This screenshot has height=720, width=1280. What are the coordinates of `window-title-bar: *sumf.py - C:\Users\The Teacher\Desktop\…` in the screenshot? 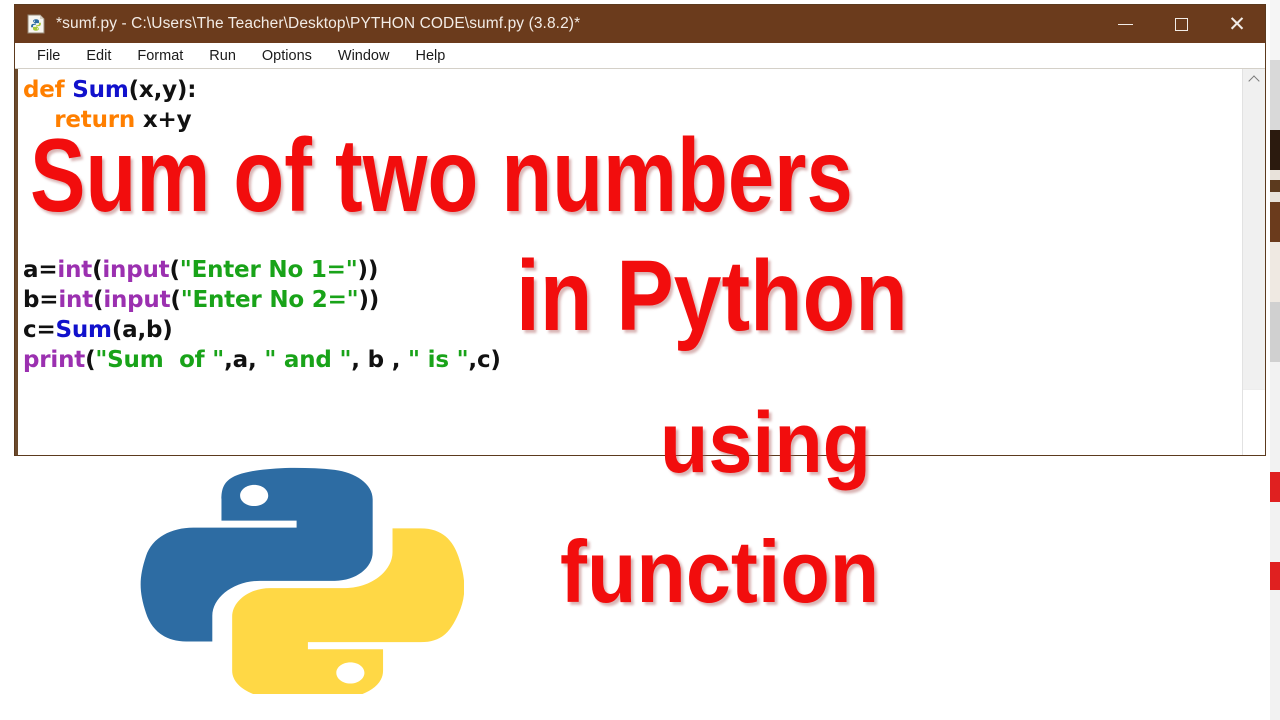 It's located at (640, 24).